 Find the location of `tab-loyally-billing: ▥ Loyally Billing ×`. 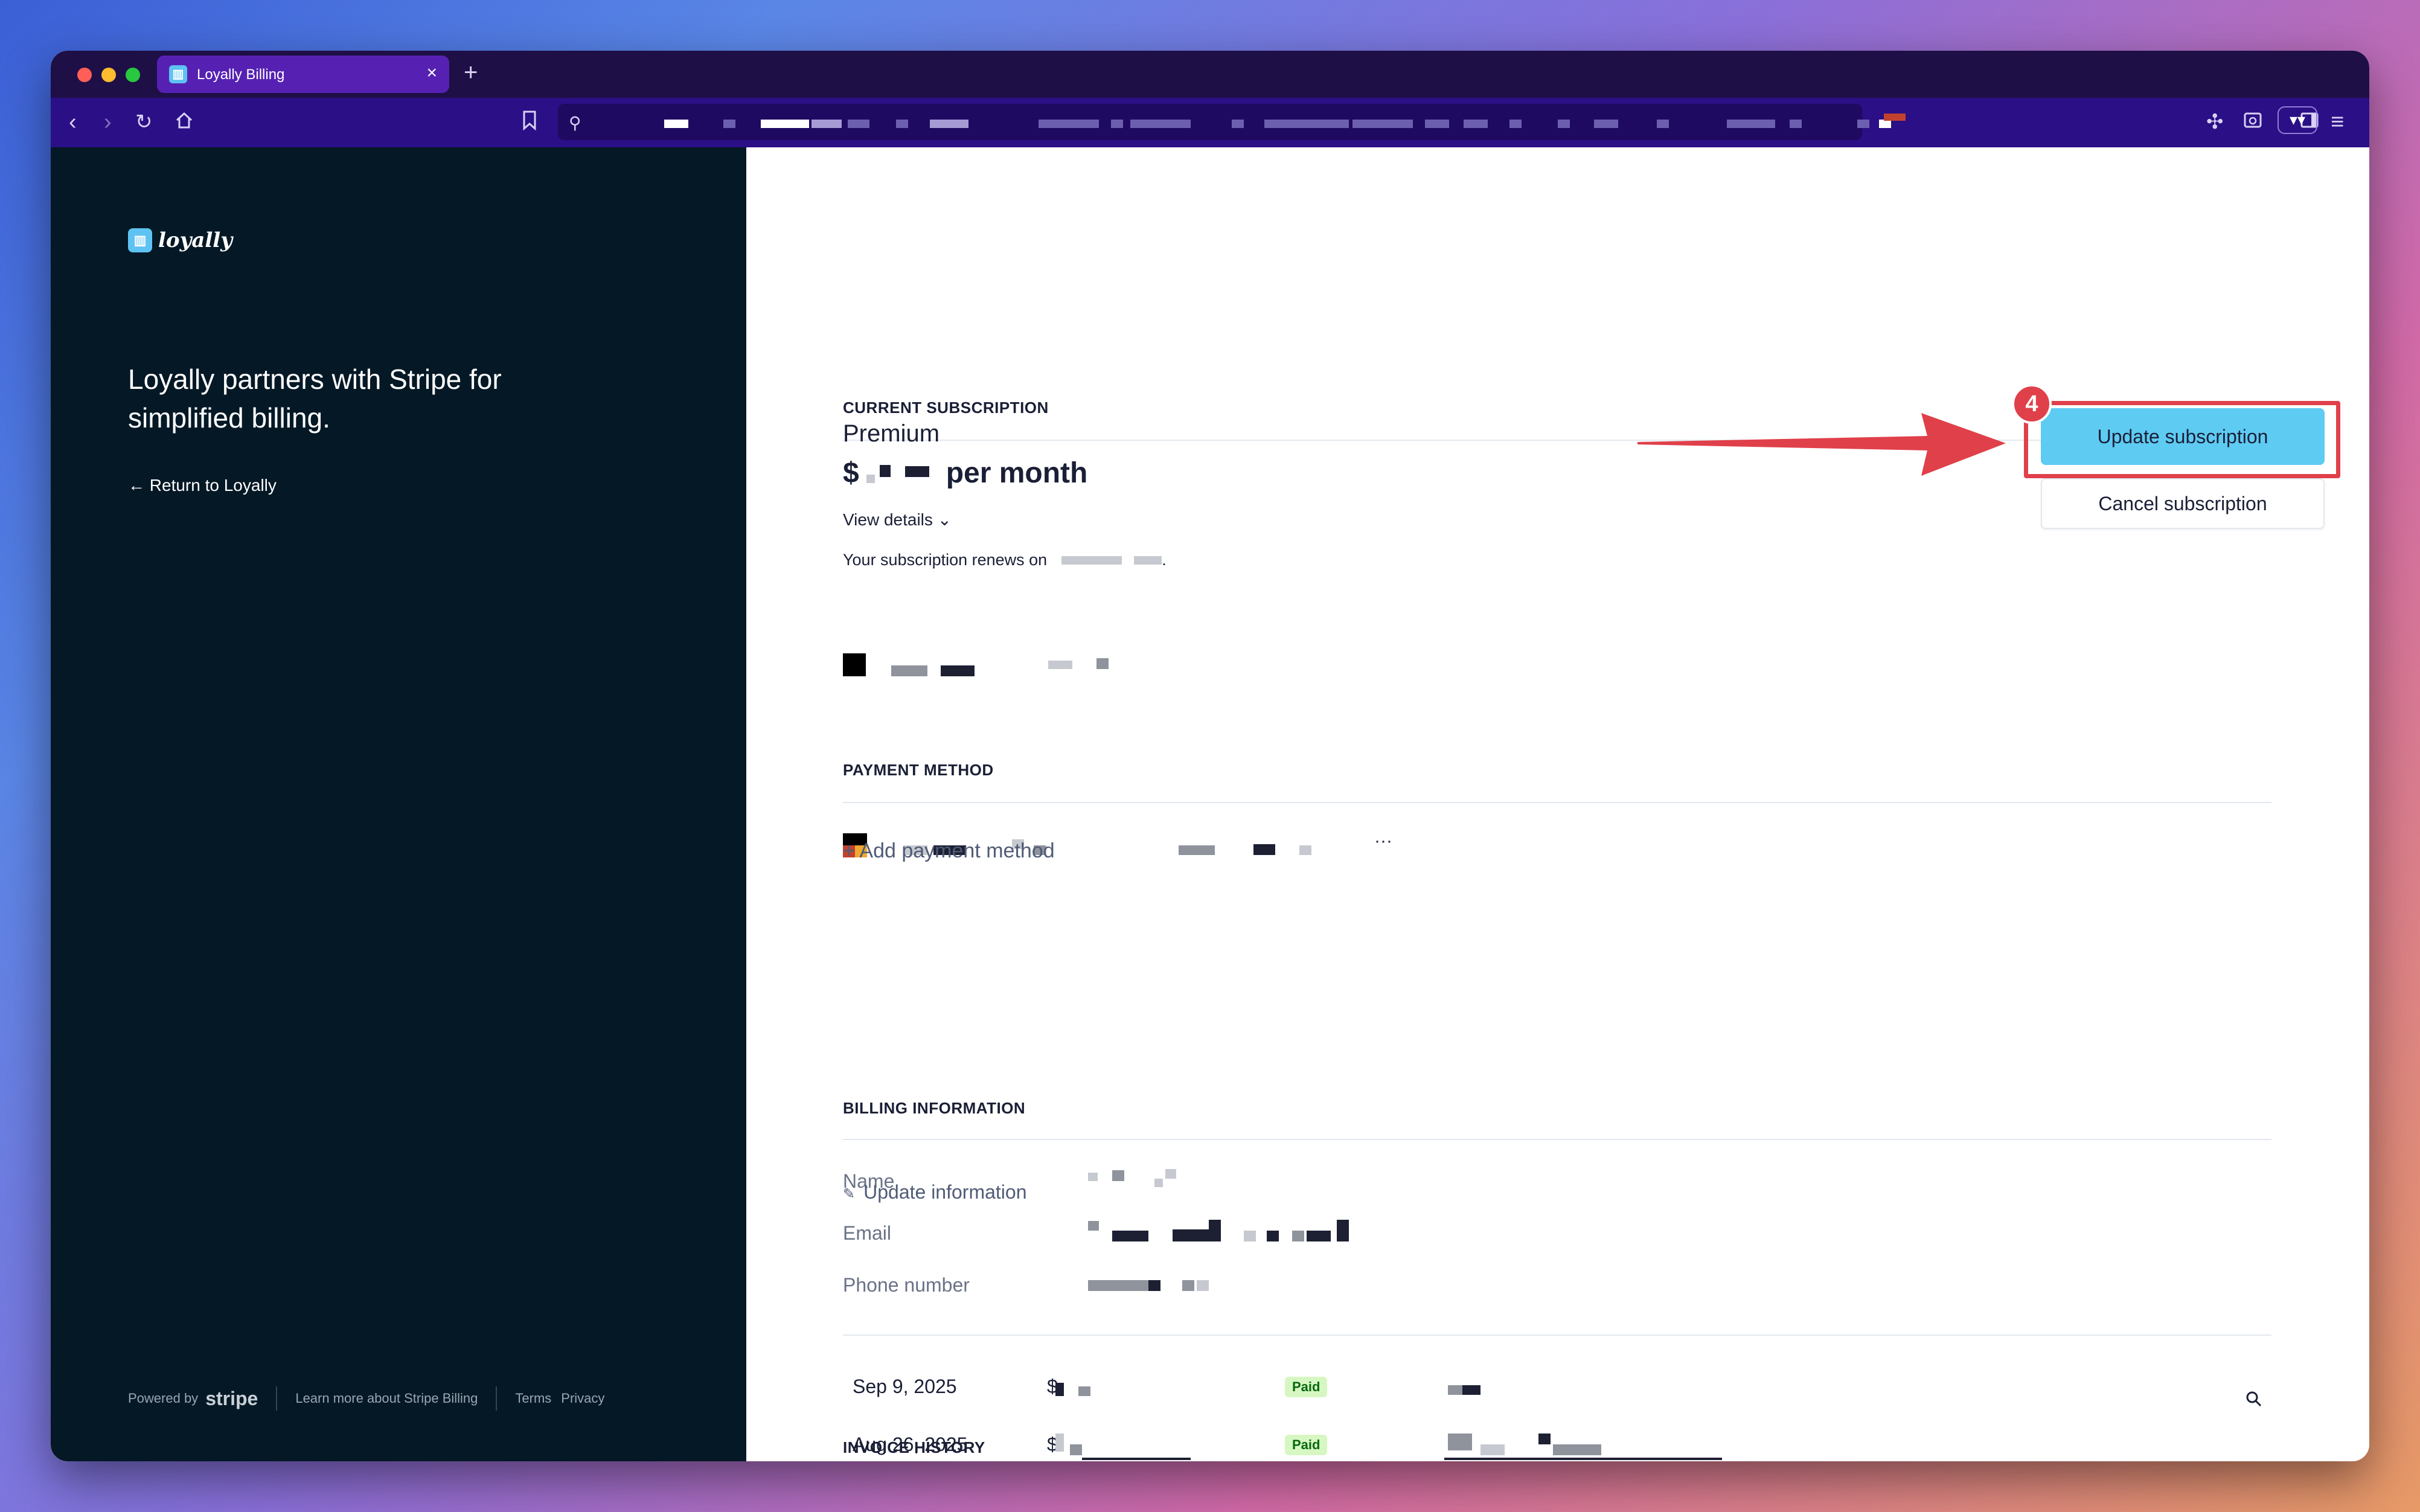

tab-loyally-billing: ▥ Loyally Billing × is located at coordinates (303, 74).